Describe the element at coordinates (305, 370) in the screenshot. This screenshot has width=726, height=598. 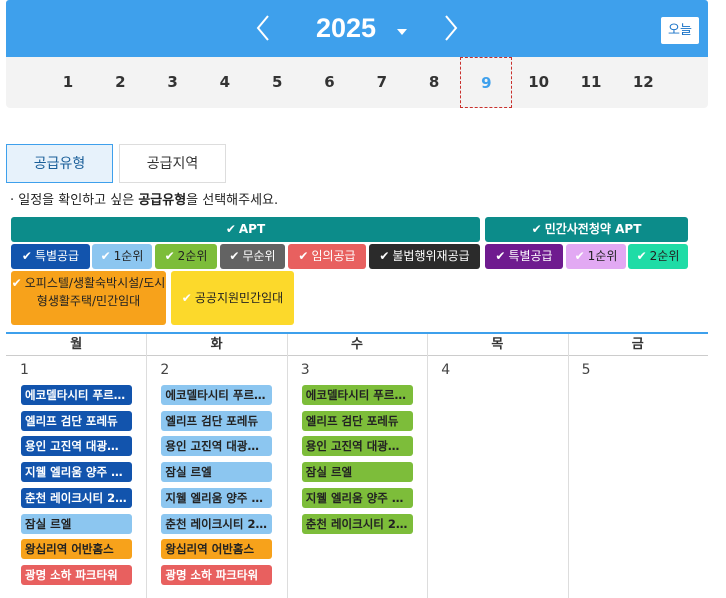
I see `date-number: 3` at that location.